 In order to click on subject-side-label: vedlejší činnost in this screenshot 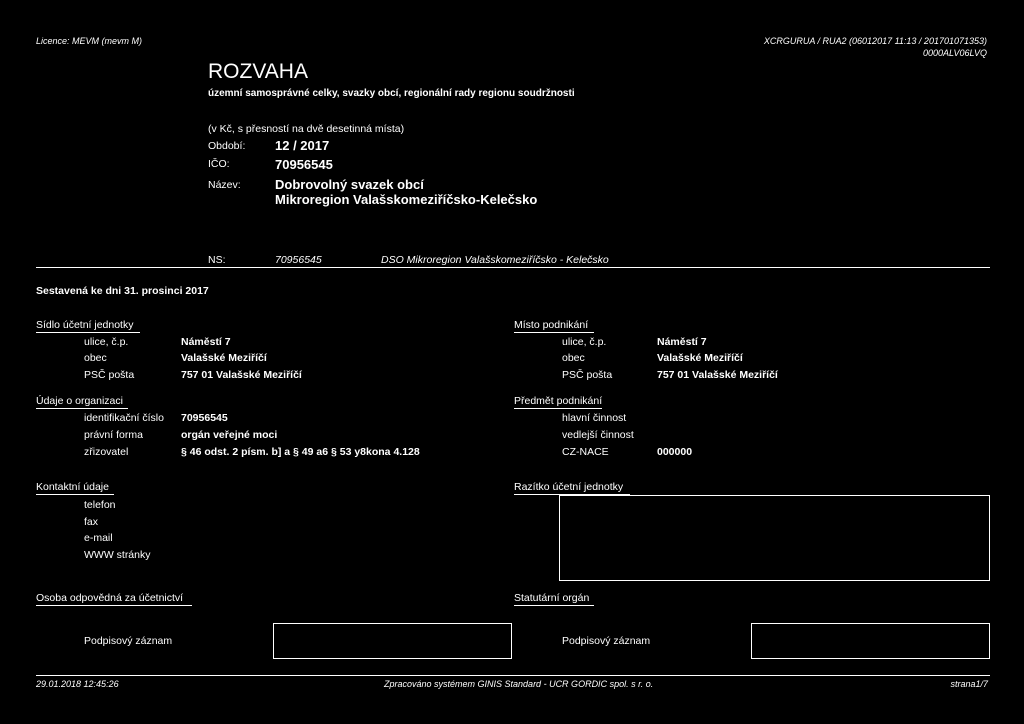, I will do `click(598, 435)`.